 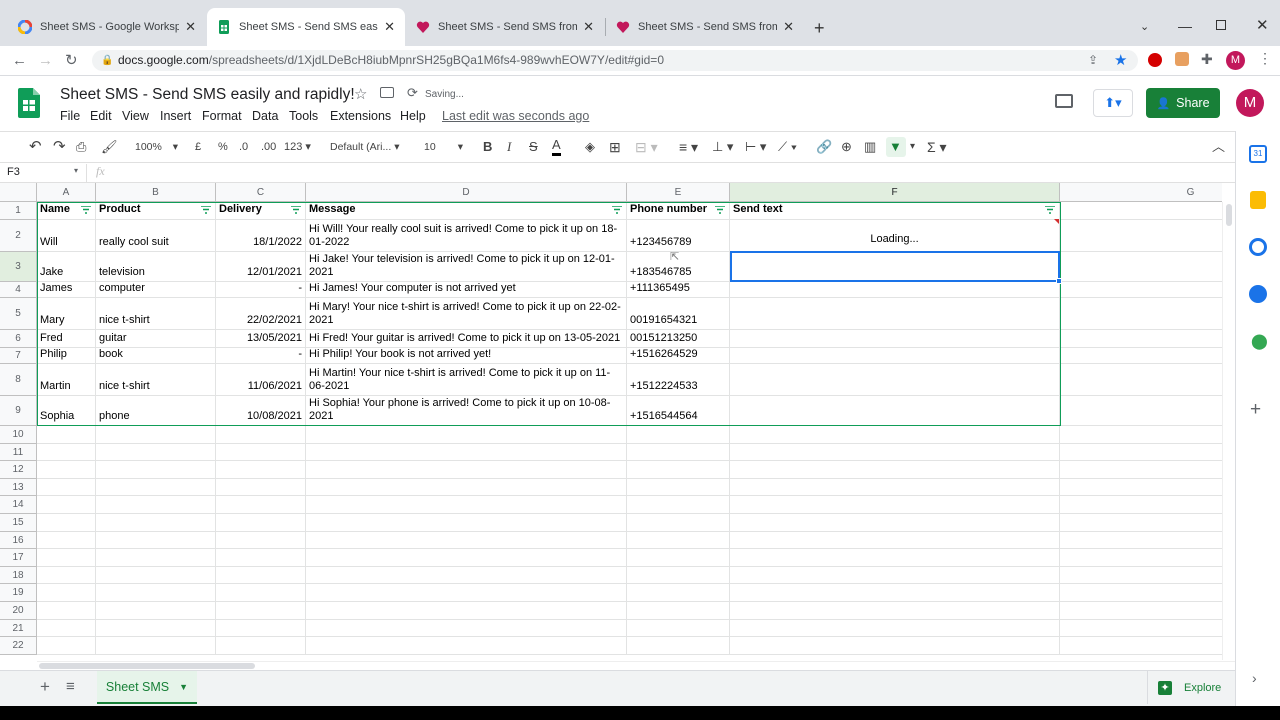 What do you see at coordinates (297, 147) in the screenshot?
I see `more-formats-button: 123 ▾` at bounding box center [297, 147].